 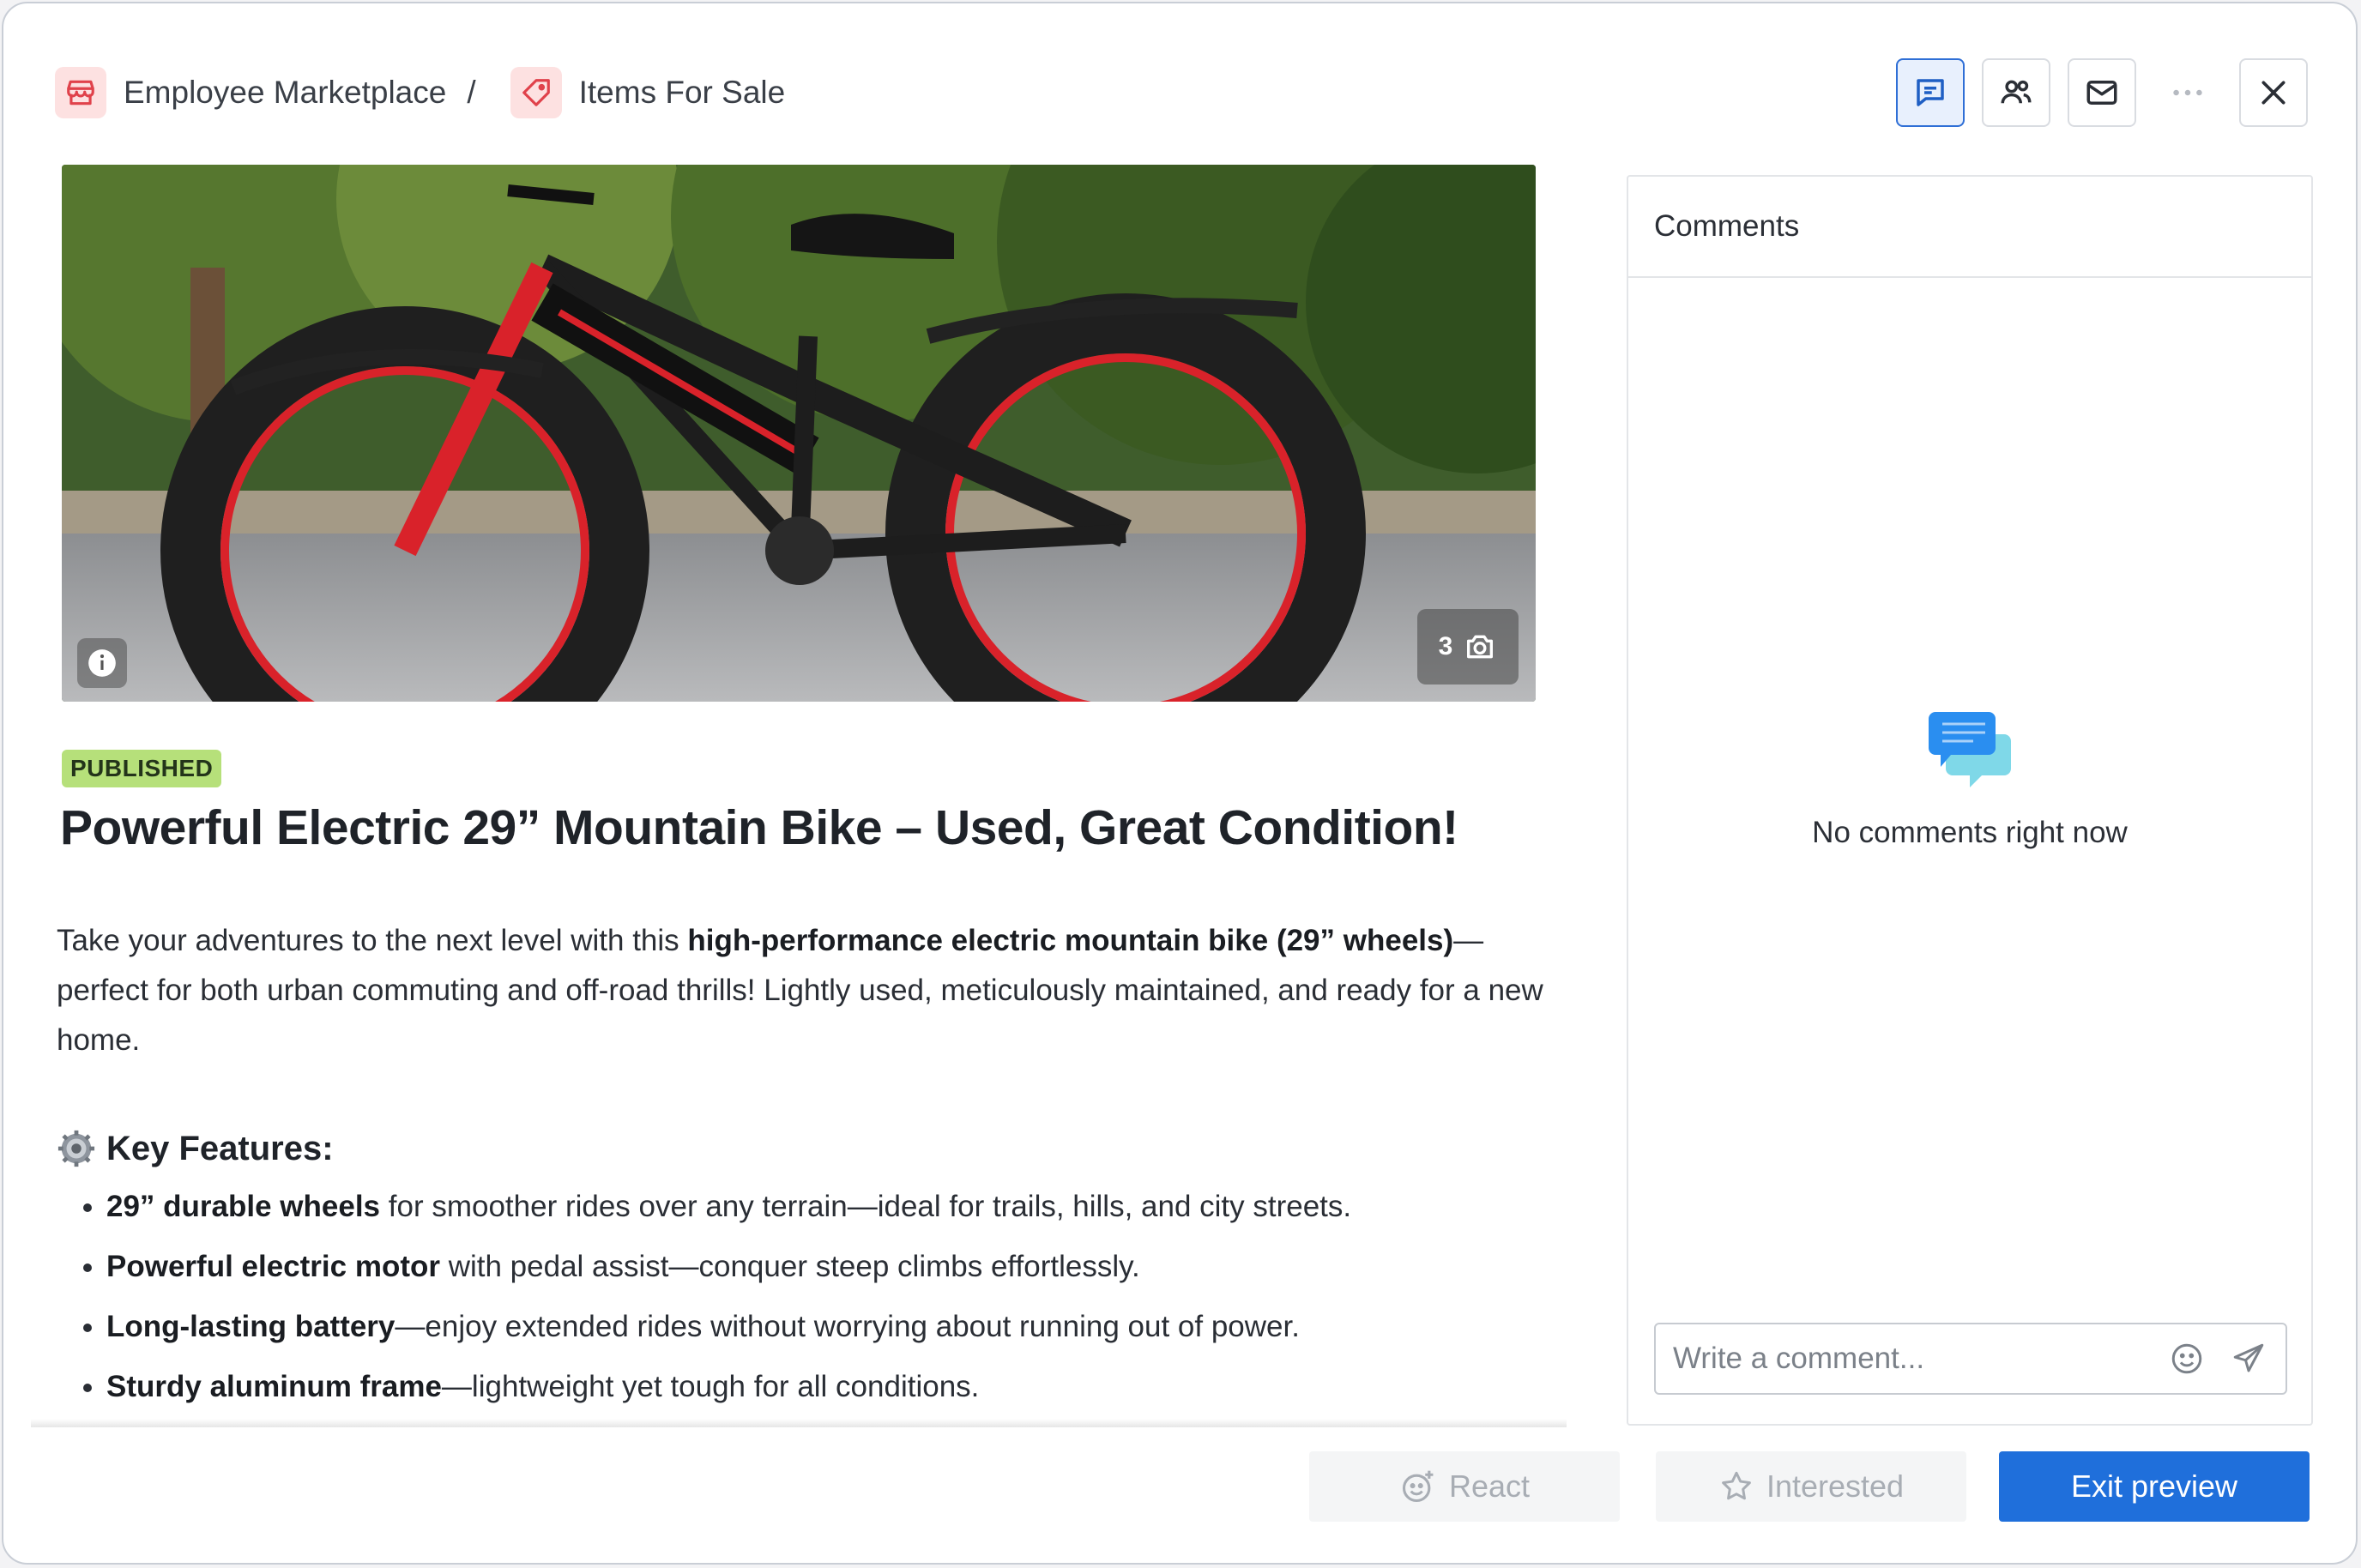 What do you see at coordinates (1418, 1487) in the screenshot?
I see `react-smiley-icon` at bounding box center [1418, 1487].